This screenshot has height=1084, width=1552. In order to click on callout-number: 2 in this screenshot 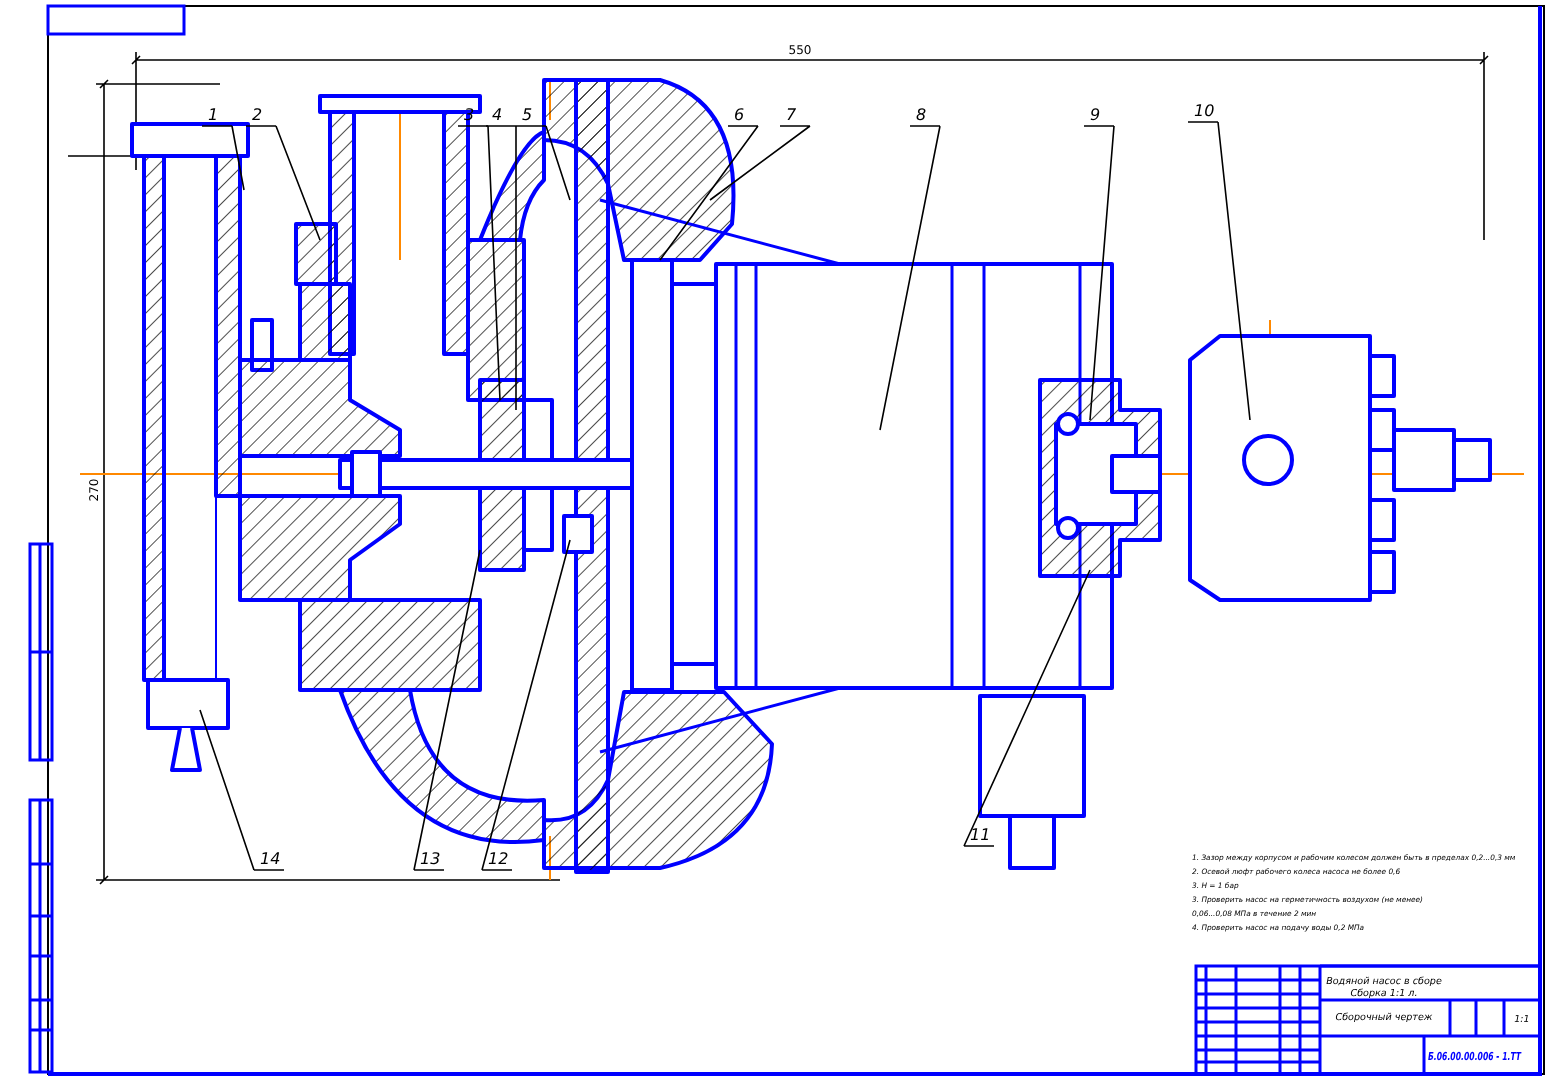, I will do `click(257, 115)`.